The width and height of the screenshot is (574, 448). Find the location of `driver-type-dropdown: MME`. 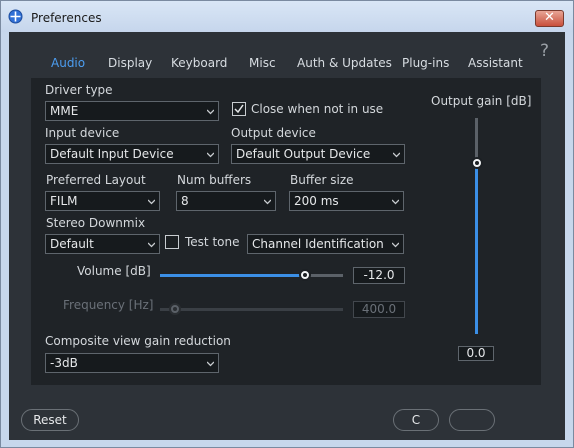

driver-type-dropdown: MME is located at coordinates (132, 111).